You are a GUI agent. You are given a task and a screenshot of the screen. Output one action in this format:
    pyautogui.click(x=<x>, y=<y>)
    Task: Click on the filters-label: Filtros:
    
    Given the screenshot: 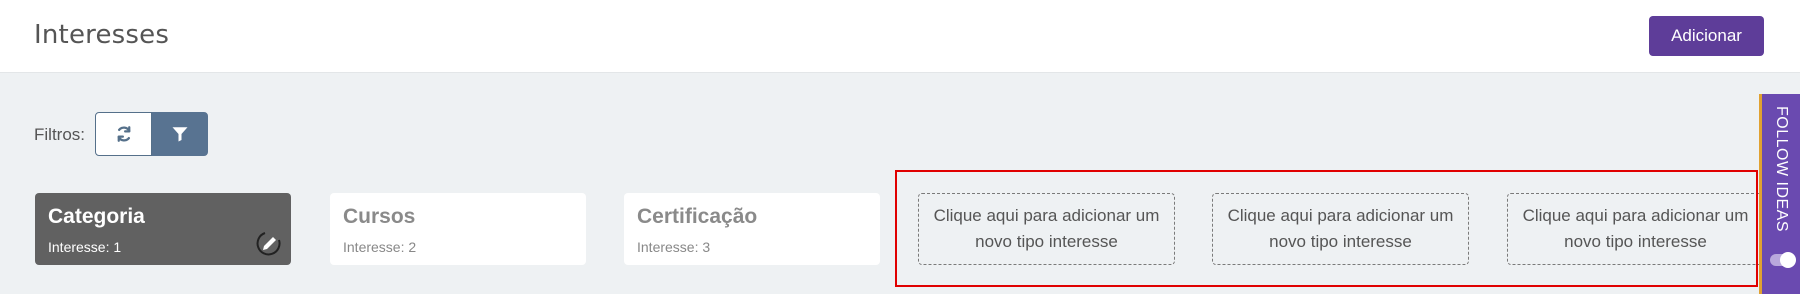 What is the action you would take?
    pyautogui.click(x=59, y=134)
    